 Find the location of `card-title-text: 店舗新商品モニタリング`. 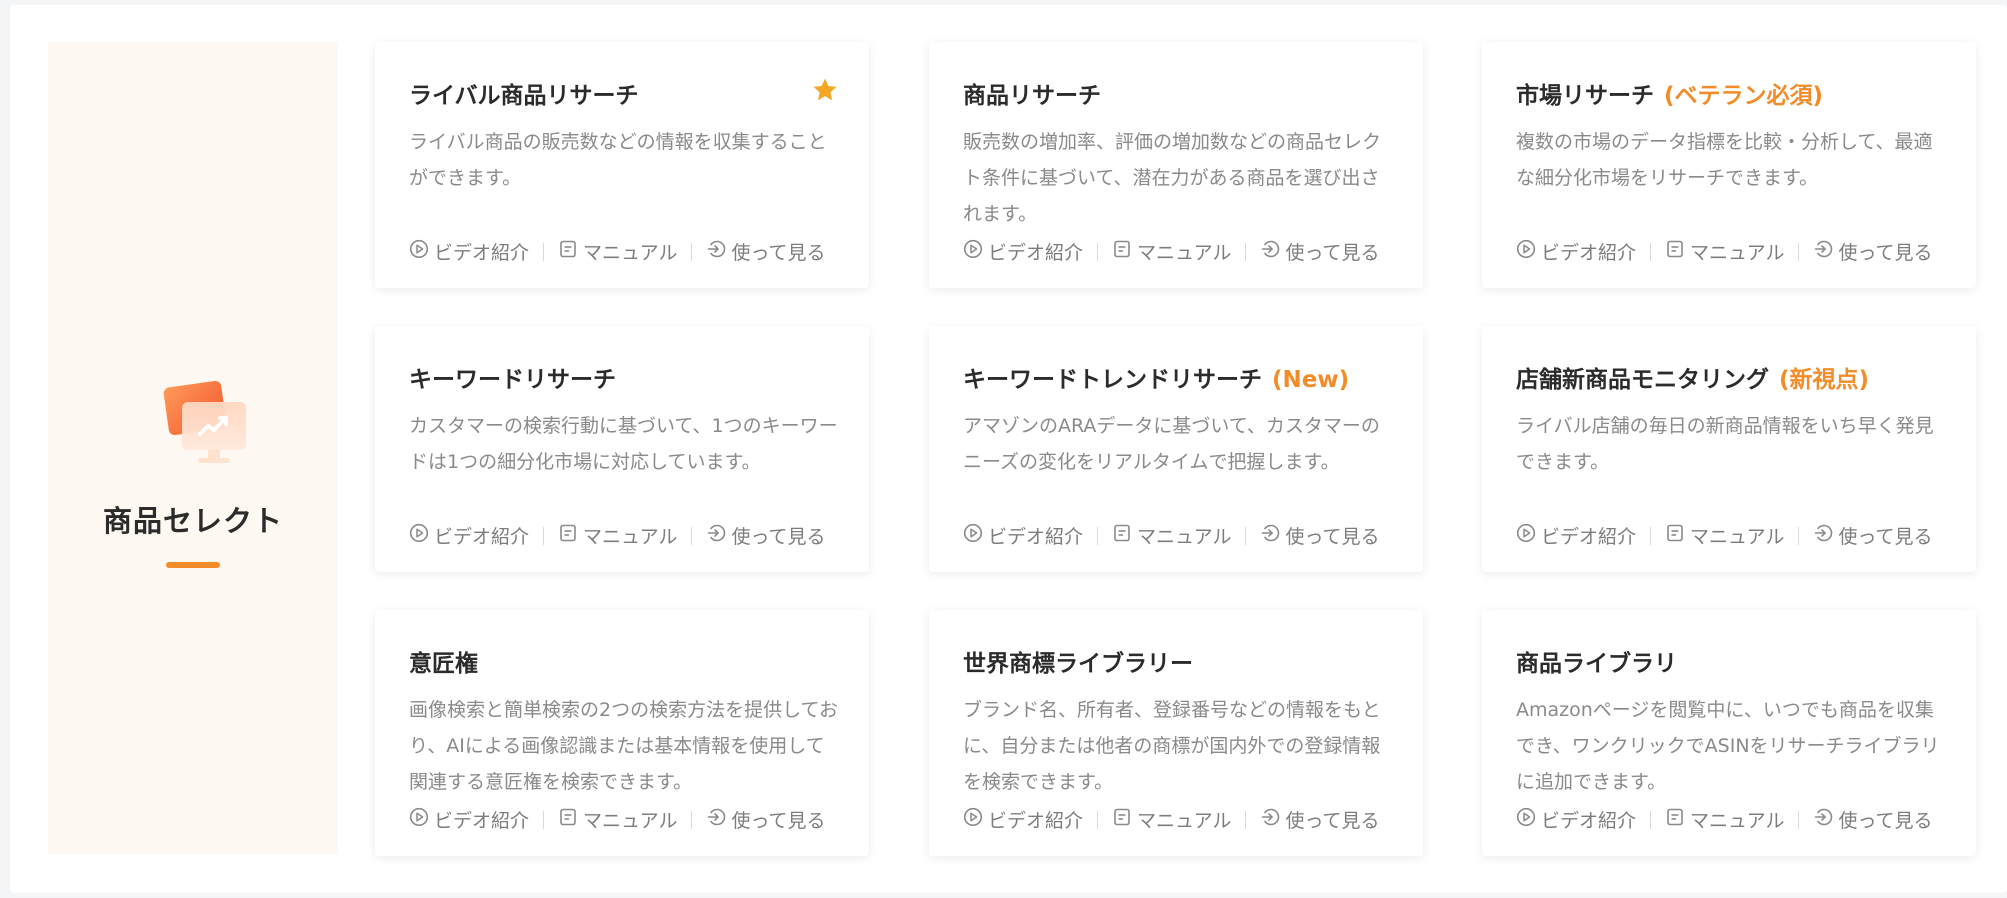

card-title-text: 店舗新商品モニタリング is located at coordinates (1642, 380).